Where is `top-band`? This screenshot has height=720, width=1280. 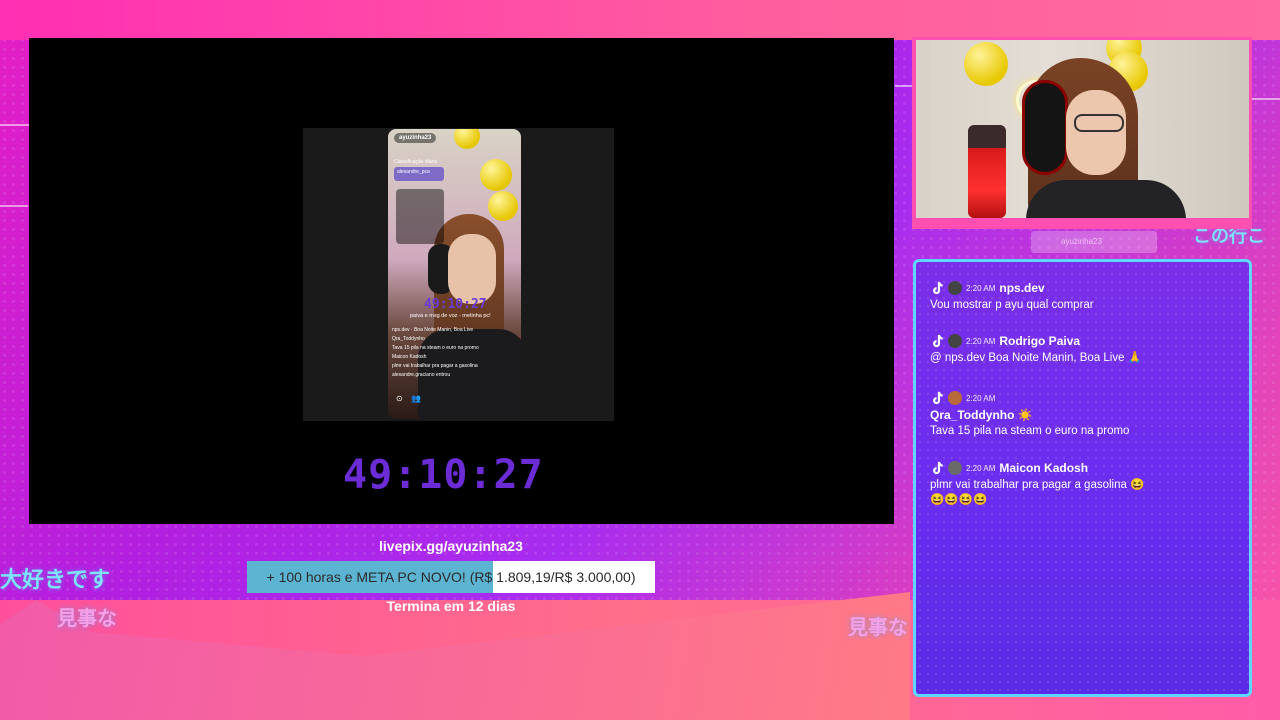 top-band is located at coordinates (640, 20).